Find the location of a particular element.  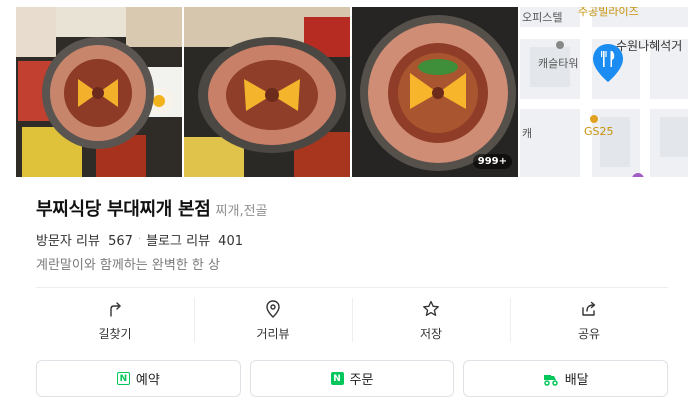

title-row: 부찌식당 부대찌개 본점 찌개,전골 is located at coordinates (152, 208).